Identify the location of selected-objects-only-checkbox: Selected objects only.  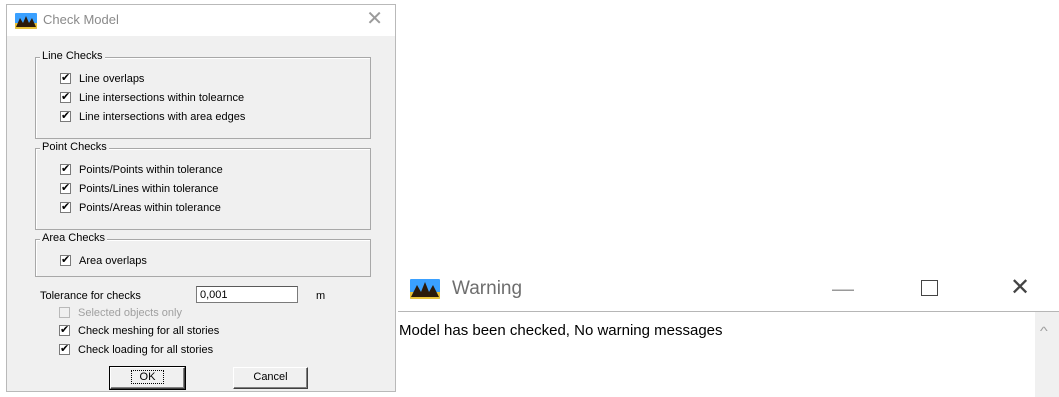
(120, 313).